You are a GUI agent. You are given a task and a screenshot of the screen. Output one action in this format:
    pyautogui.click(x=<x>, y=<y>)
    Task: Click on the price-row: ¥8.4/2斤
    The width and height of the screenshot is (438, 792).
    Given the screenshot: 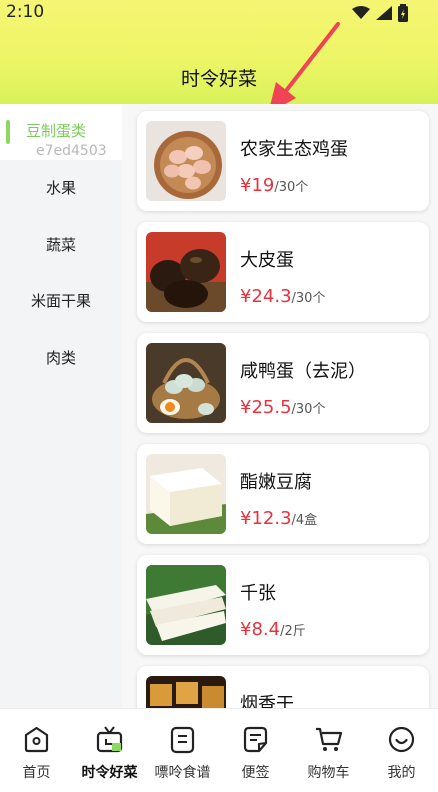 What is the action you would take?
    pyautogui.click(x=273, y=629)
    